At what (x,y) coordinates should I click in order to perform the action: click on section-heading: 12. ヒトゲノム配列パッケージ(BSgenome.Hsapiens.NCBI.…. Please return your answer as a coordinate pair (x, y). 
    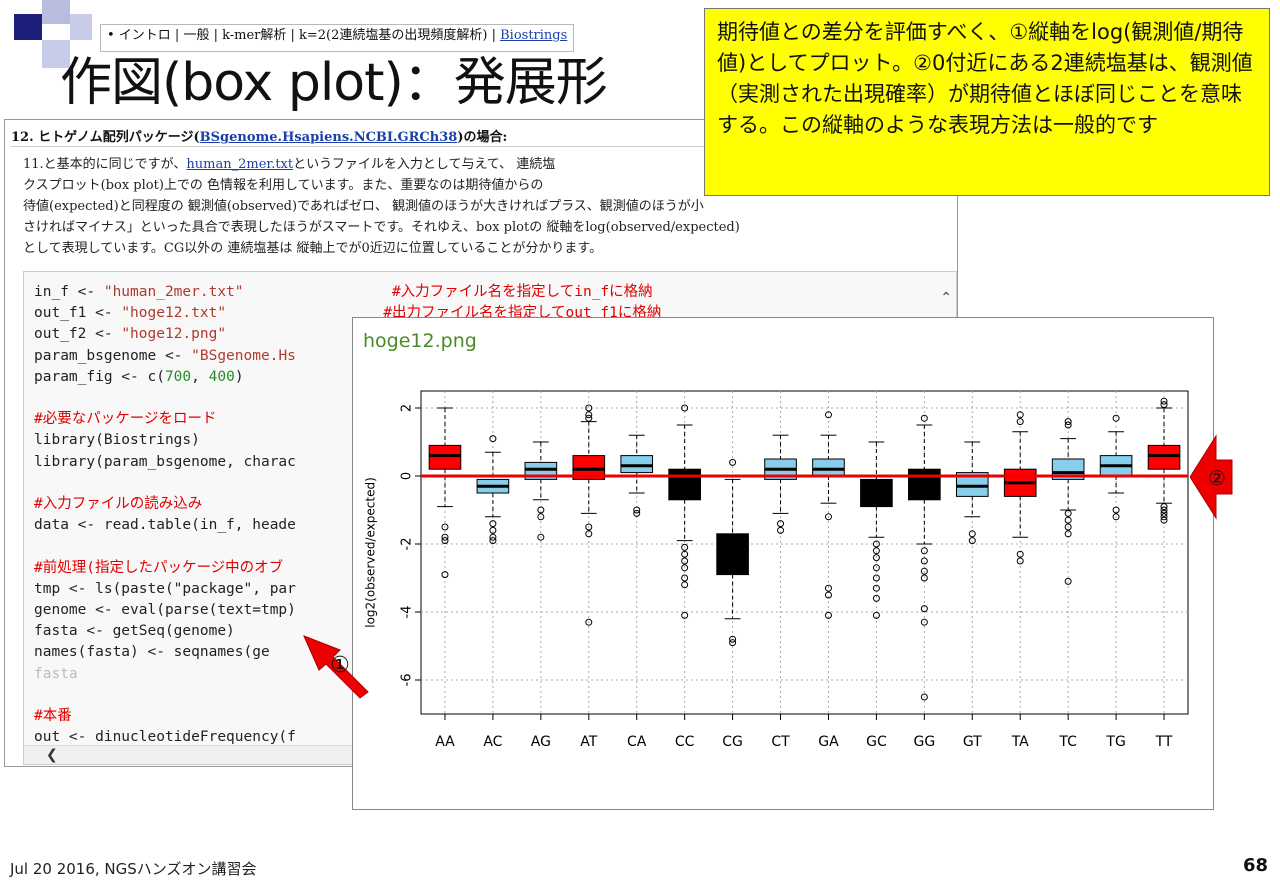
    Looking at the image, I should click on (259, 135).